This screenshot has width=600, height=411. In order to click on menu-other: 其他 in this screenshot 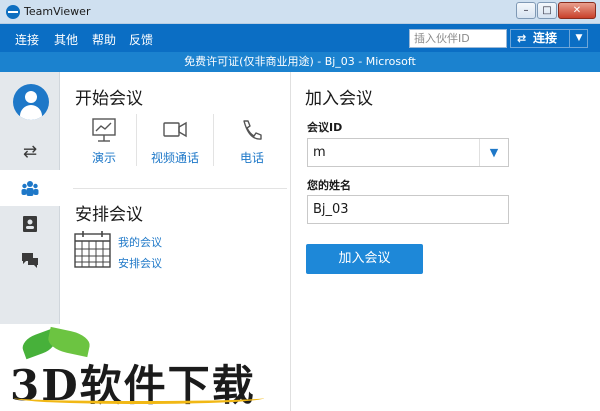, I will do `click(66, 39)`.